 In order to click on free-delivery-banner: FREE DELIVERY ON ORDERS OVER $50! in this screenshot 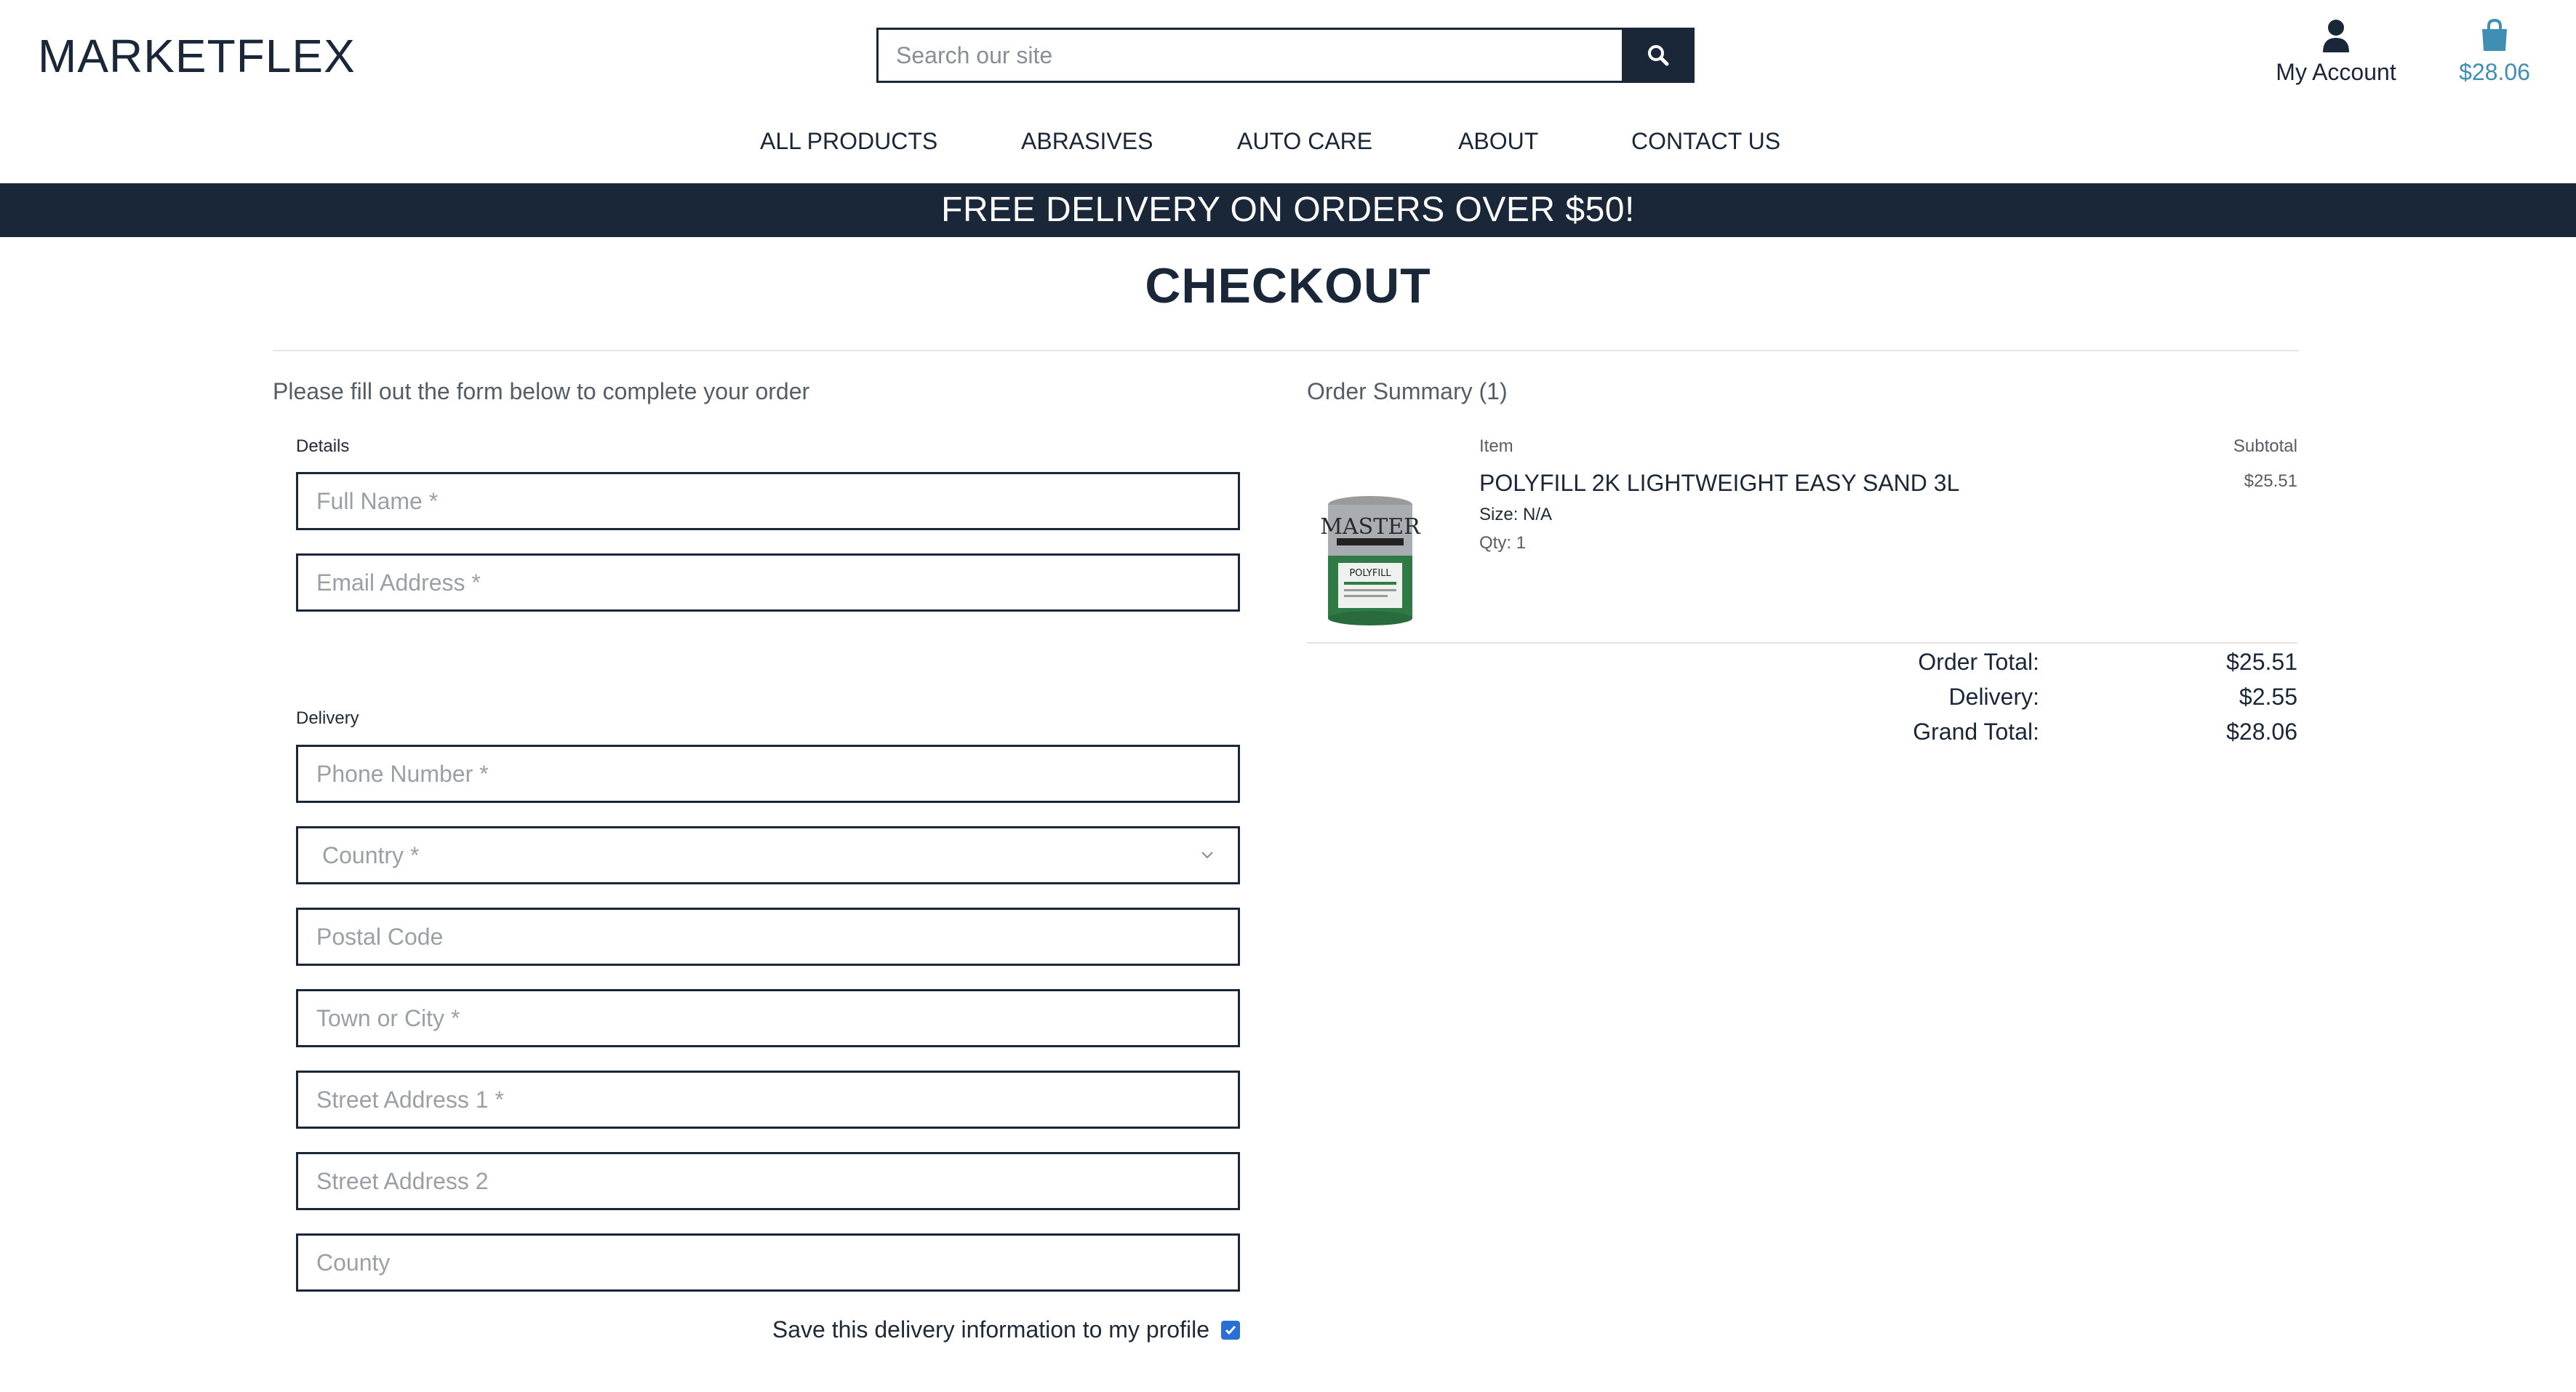, I will do `click(1288, 210)`.